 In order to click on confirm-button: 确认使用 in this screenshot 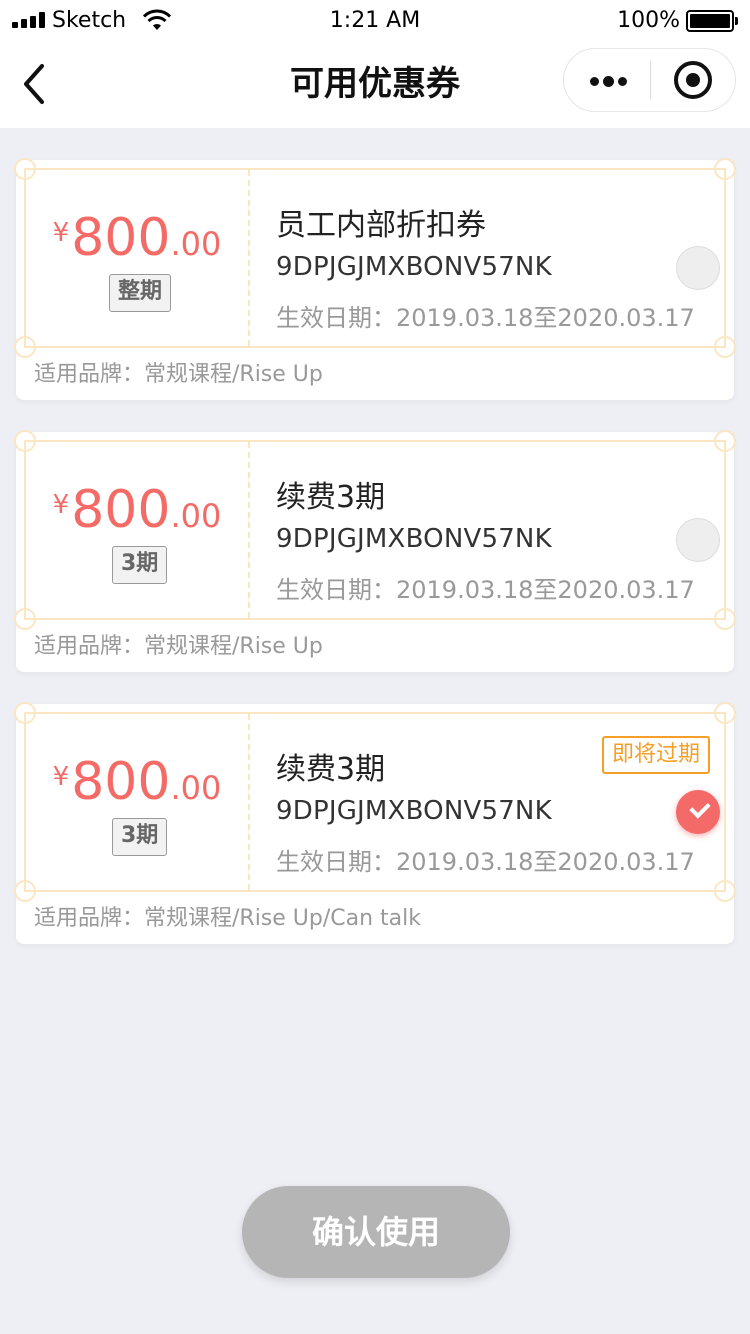, I will do `click(376, 1232)`.